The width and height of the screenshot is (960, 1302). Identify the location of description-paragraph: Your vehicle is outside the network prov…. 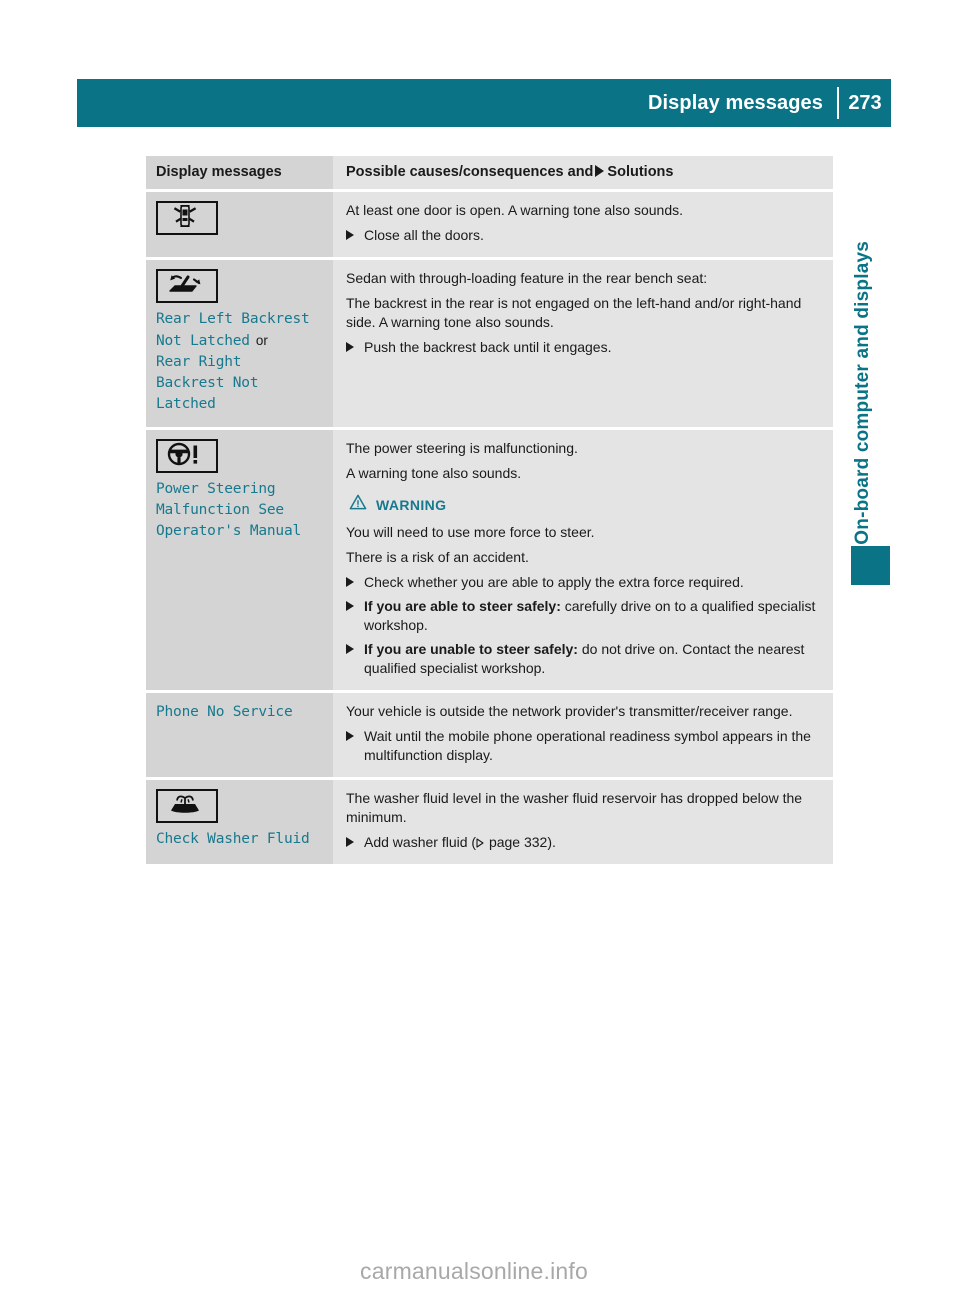
(569, 711).